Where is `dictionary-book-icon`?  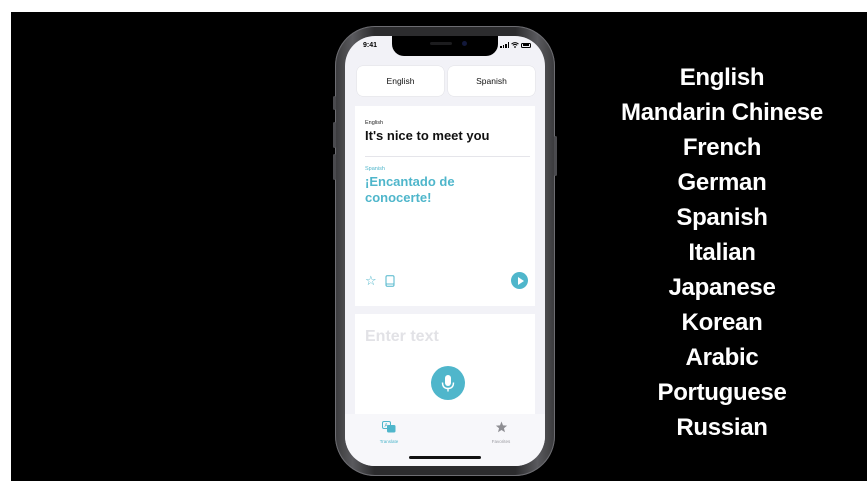 dictionary-book-icon is located at coordinates (390, 281).